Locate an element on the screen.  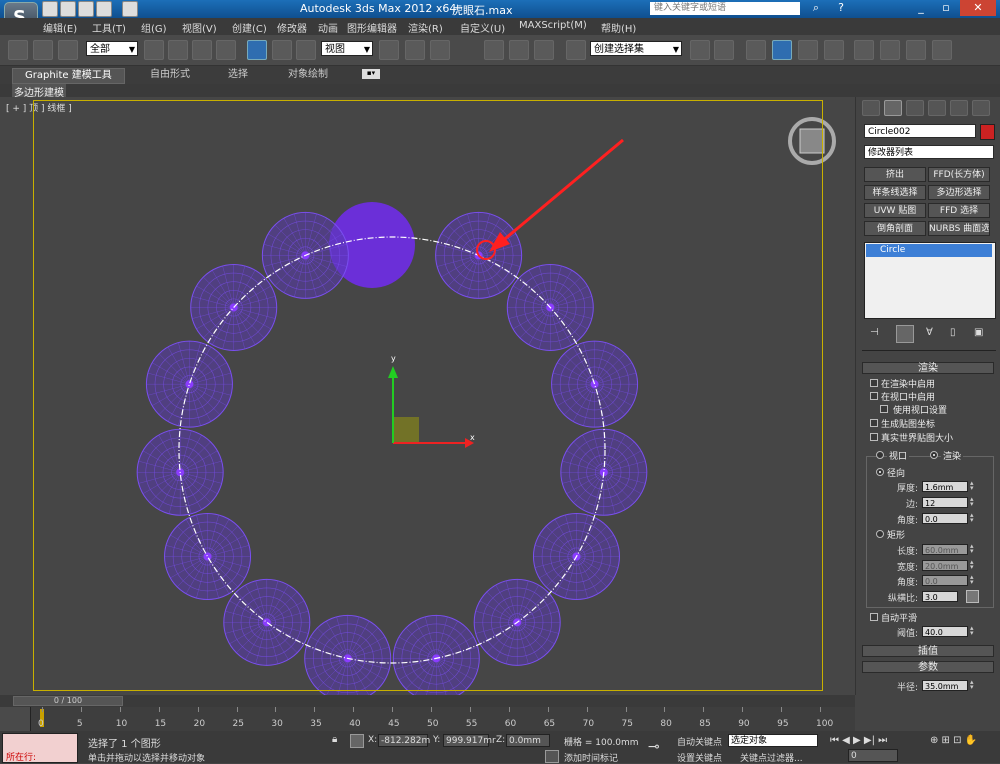
key-filter-dropdown: 选定对象 is located at coordinates (773, 740).